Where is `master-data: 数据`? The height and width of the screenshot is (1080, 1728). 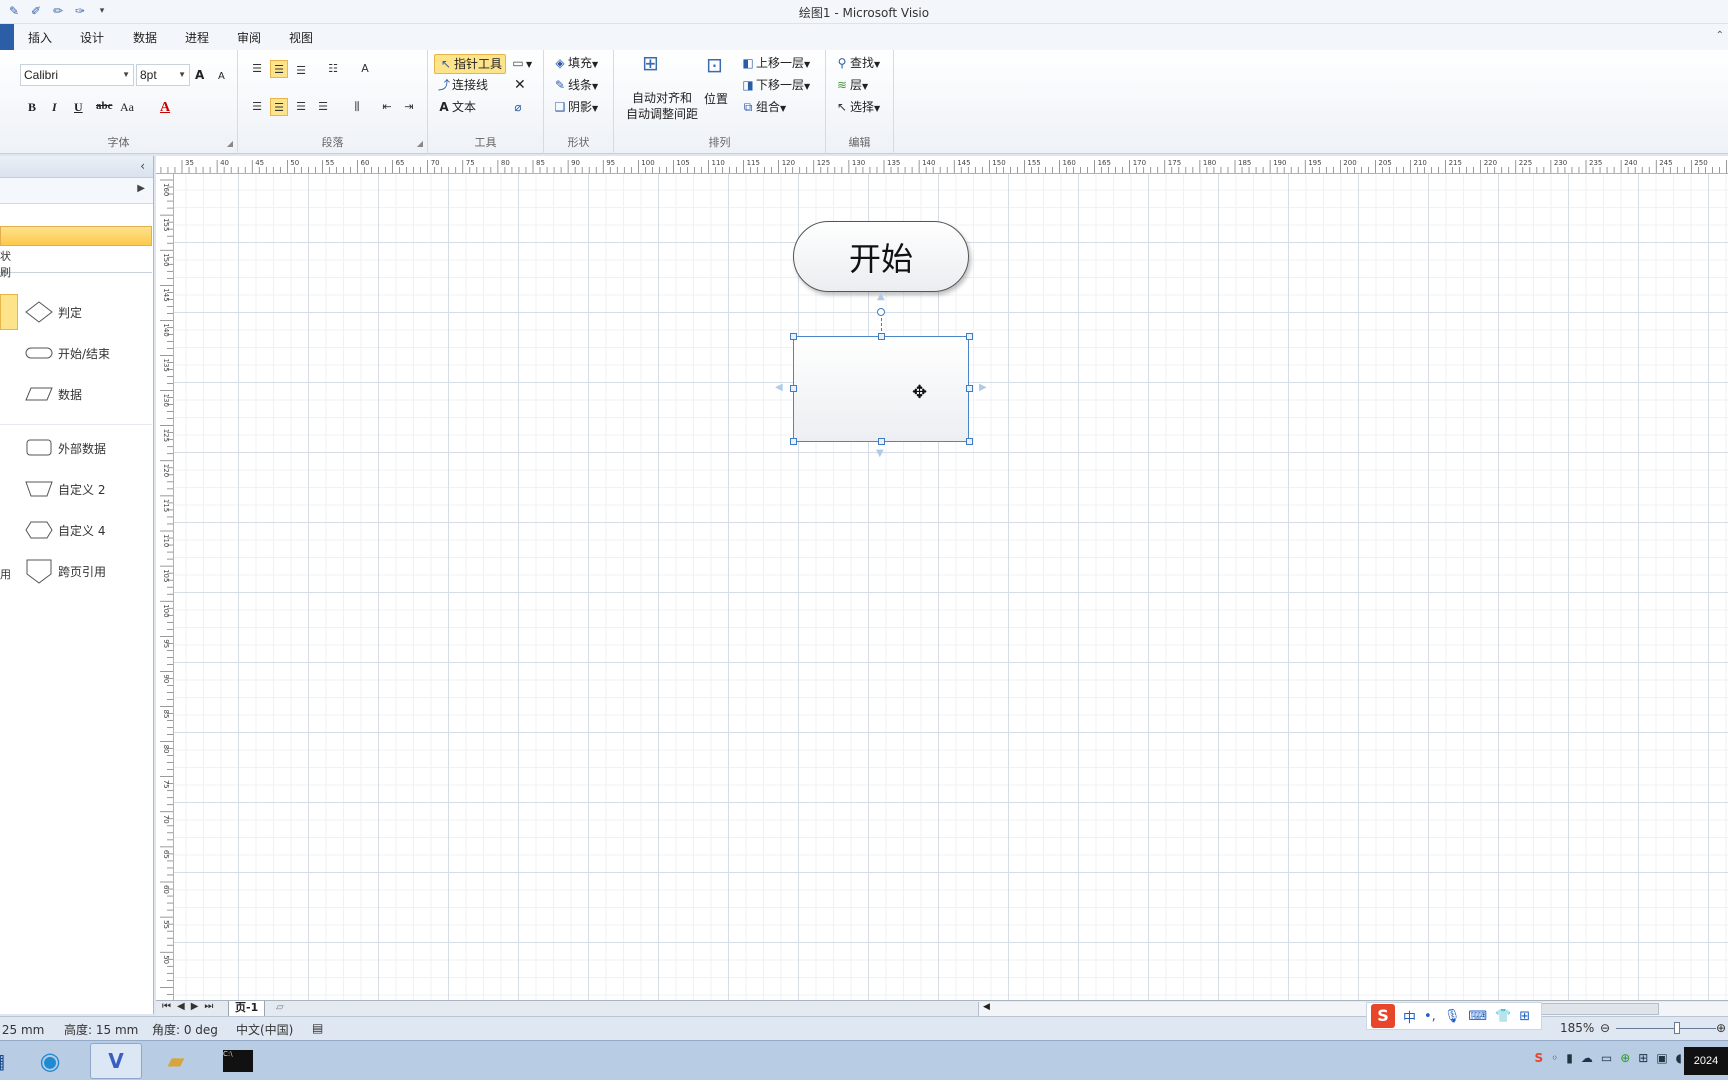
master-data: 数据 is located at coordinates (53, 394).